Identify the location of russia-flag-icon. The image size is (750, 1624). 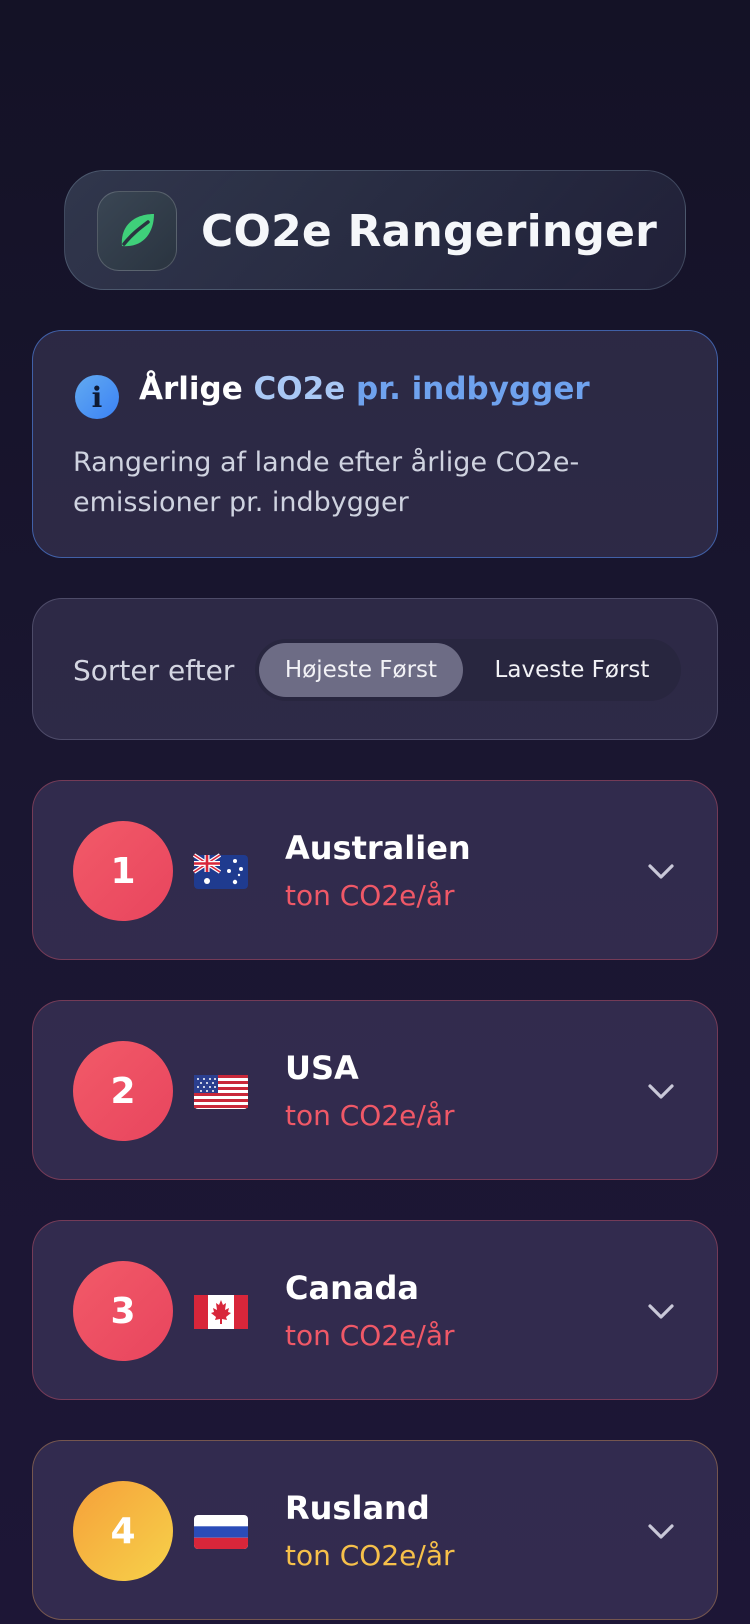
(221, 1532).